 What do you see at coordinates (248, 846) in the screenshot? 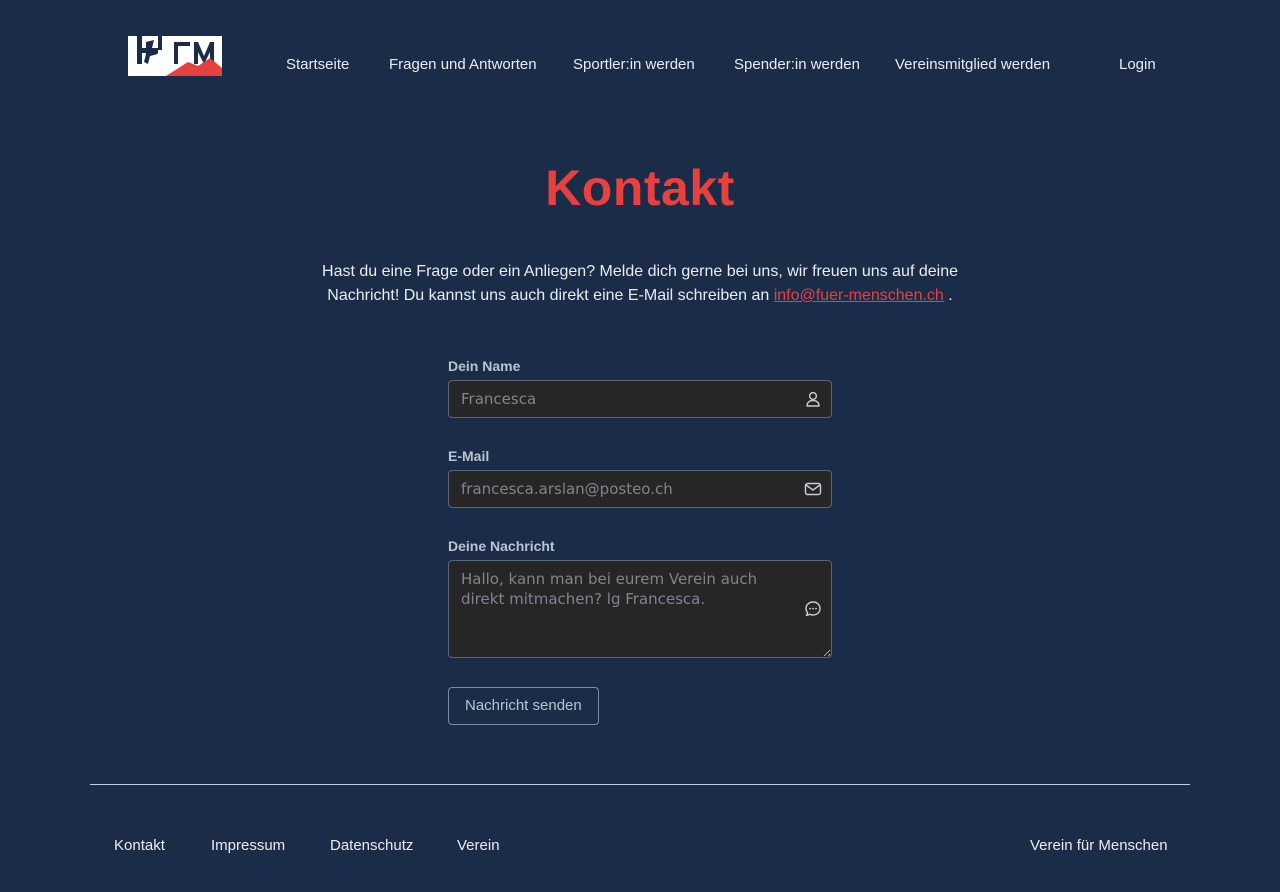
I see `footer-link-impressum: Impressum` at bounding box center [248, 846].